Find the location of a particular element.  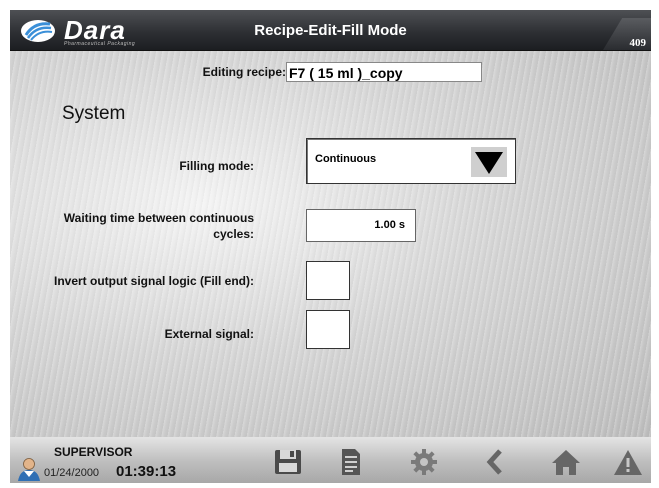

date-display: 01/24/2000 is located at coordinates (72, 473).